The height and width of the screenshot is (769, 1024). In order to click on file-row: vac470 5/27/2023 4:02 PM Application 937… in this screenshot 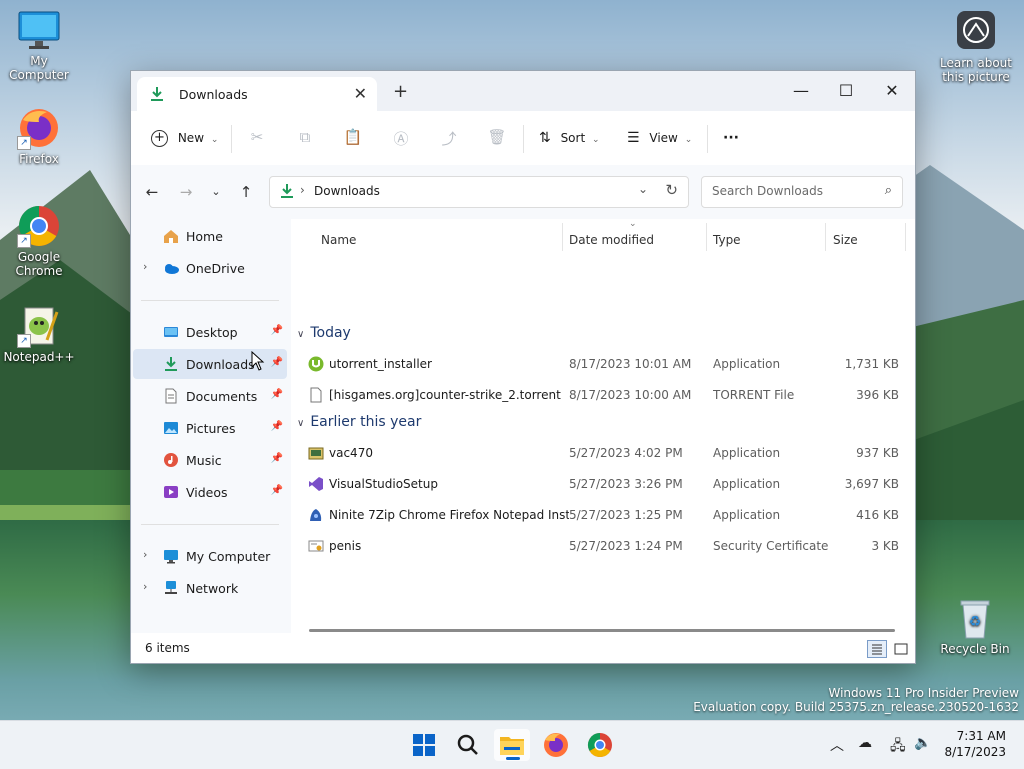, I will do `click(603, 453)`.